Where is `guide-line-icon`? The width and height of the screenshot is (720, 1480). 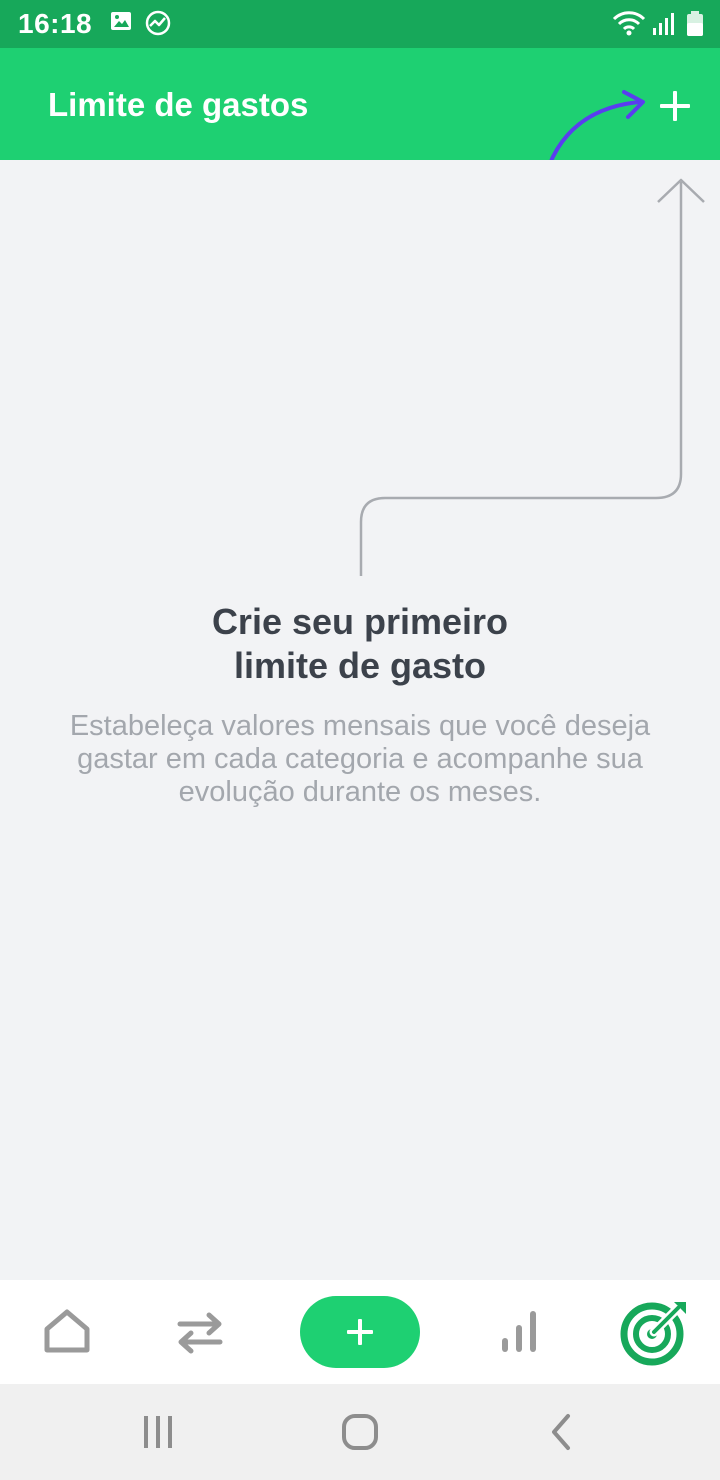
guide-line-icon is located at coordinates (532, 377).